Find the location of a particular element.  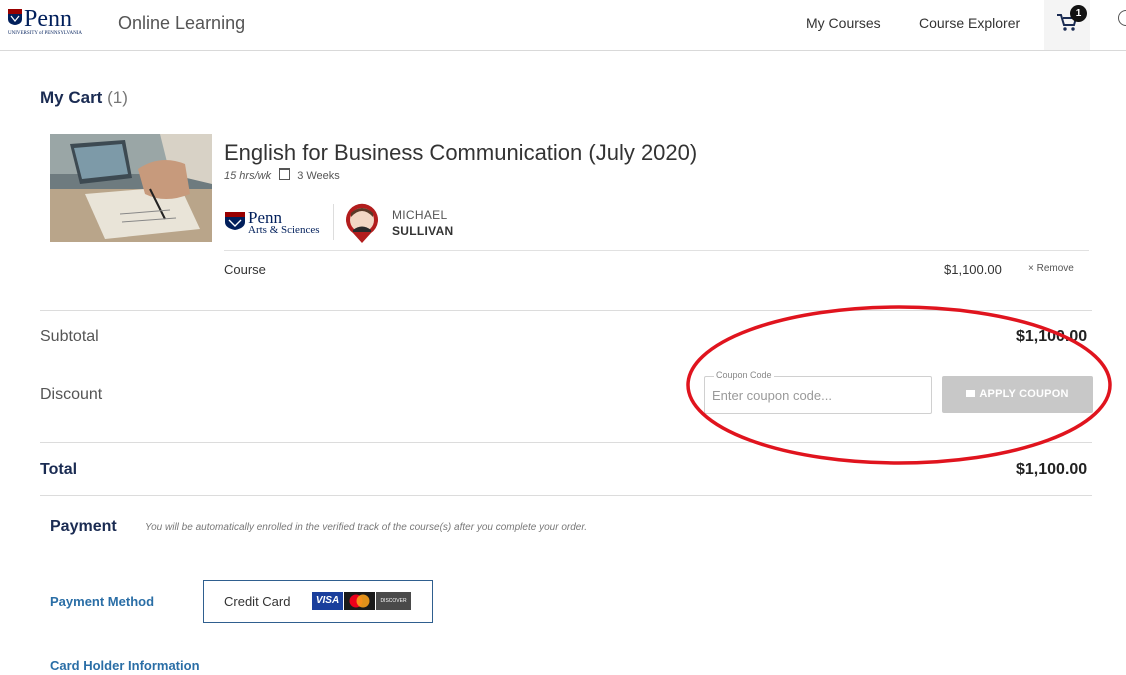

cart-count-badge: 1 is located at coordinates (1078, 13).